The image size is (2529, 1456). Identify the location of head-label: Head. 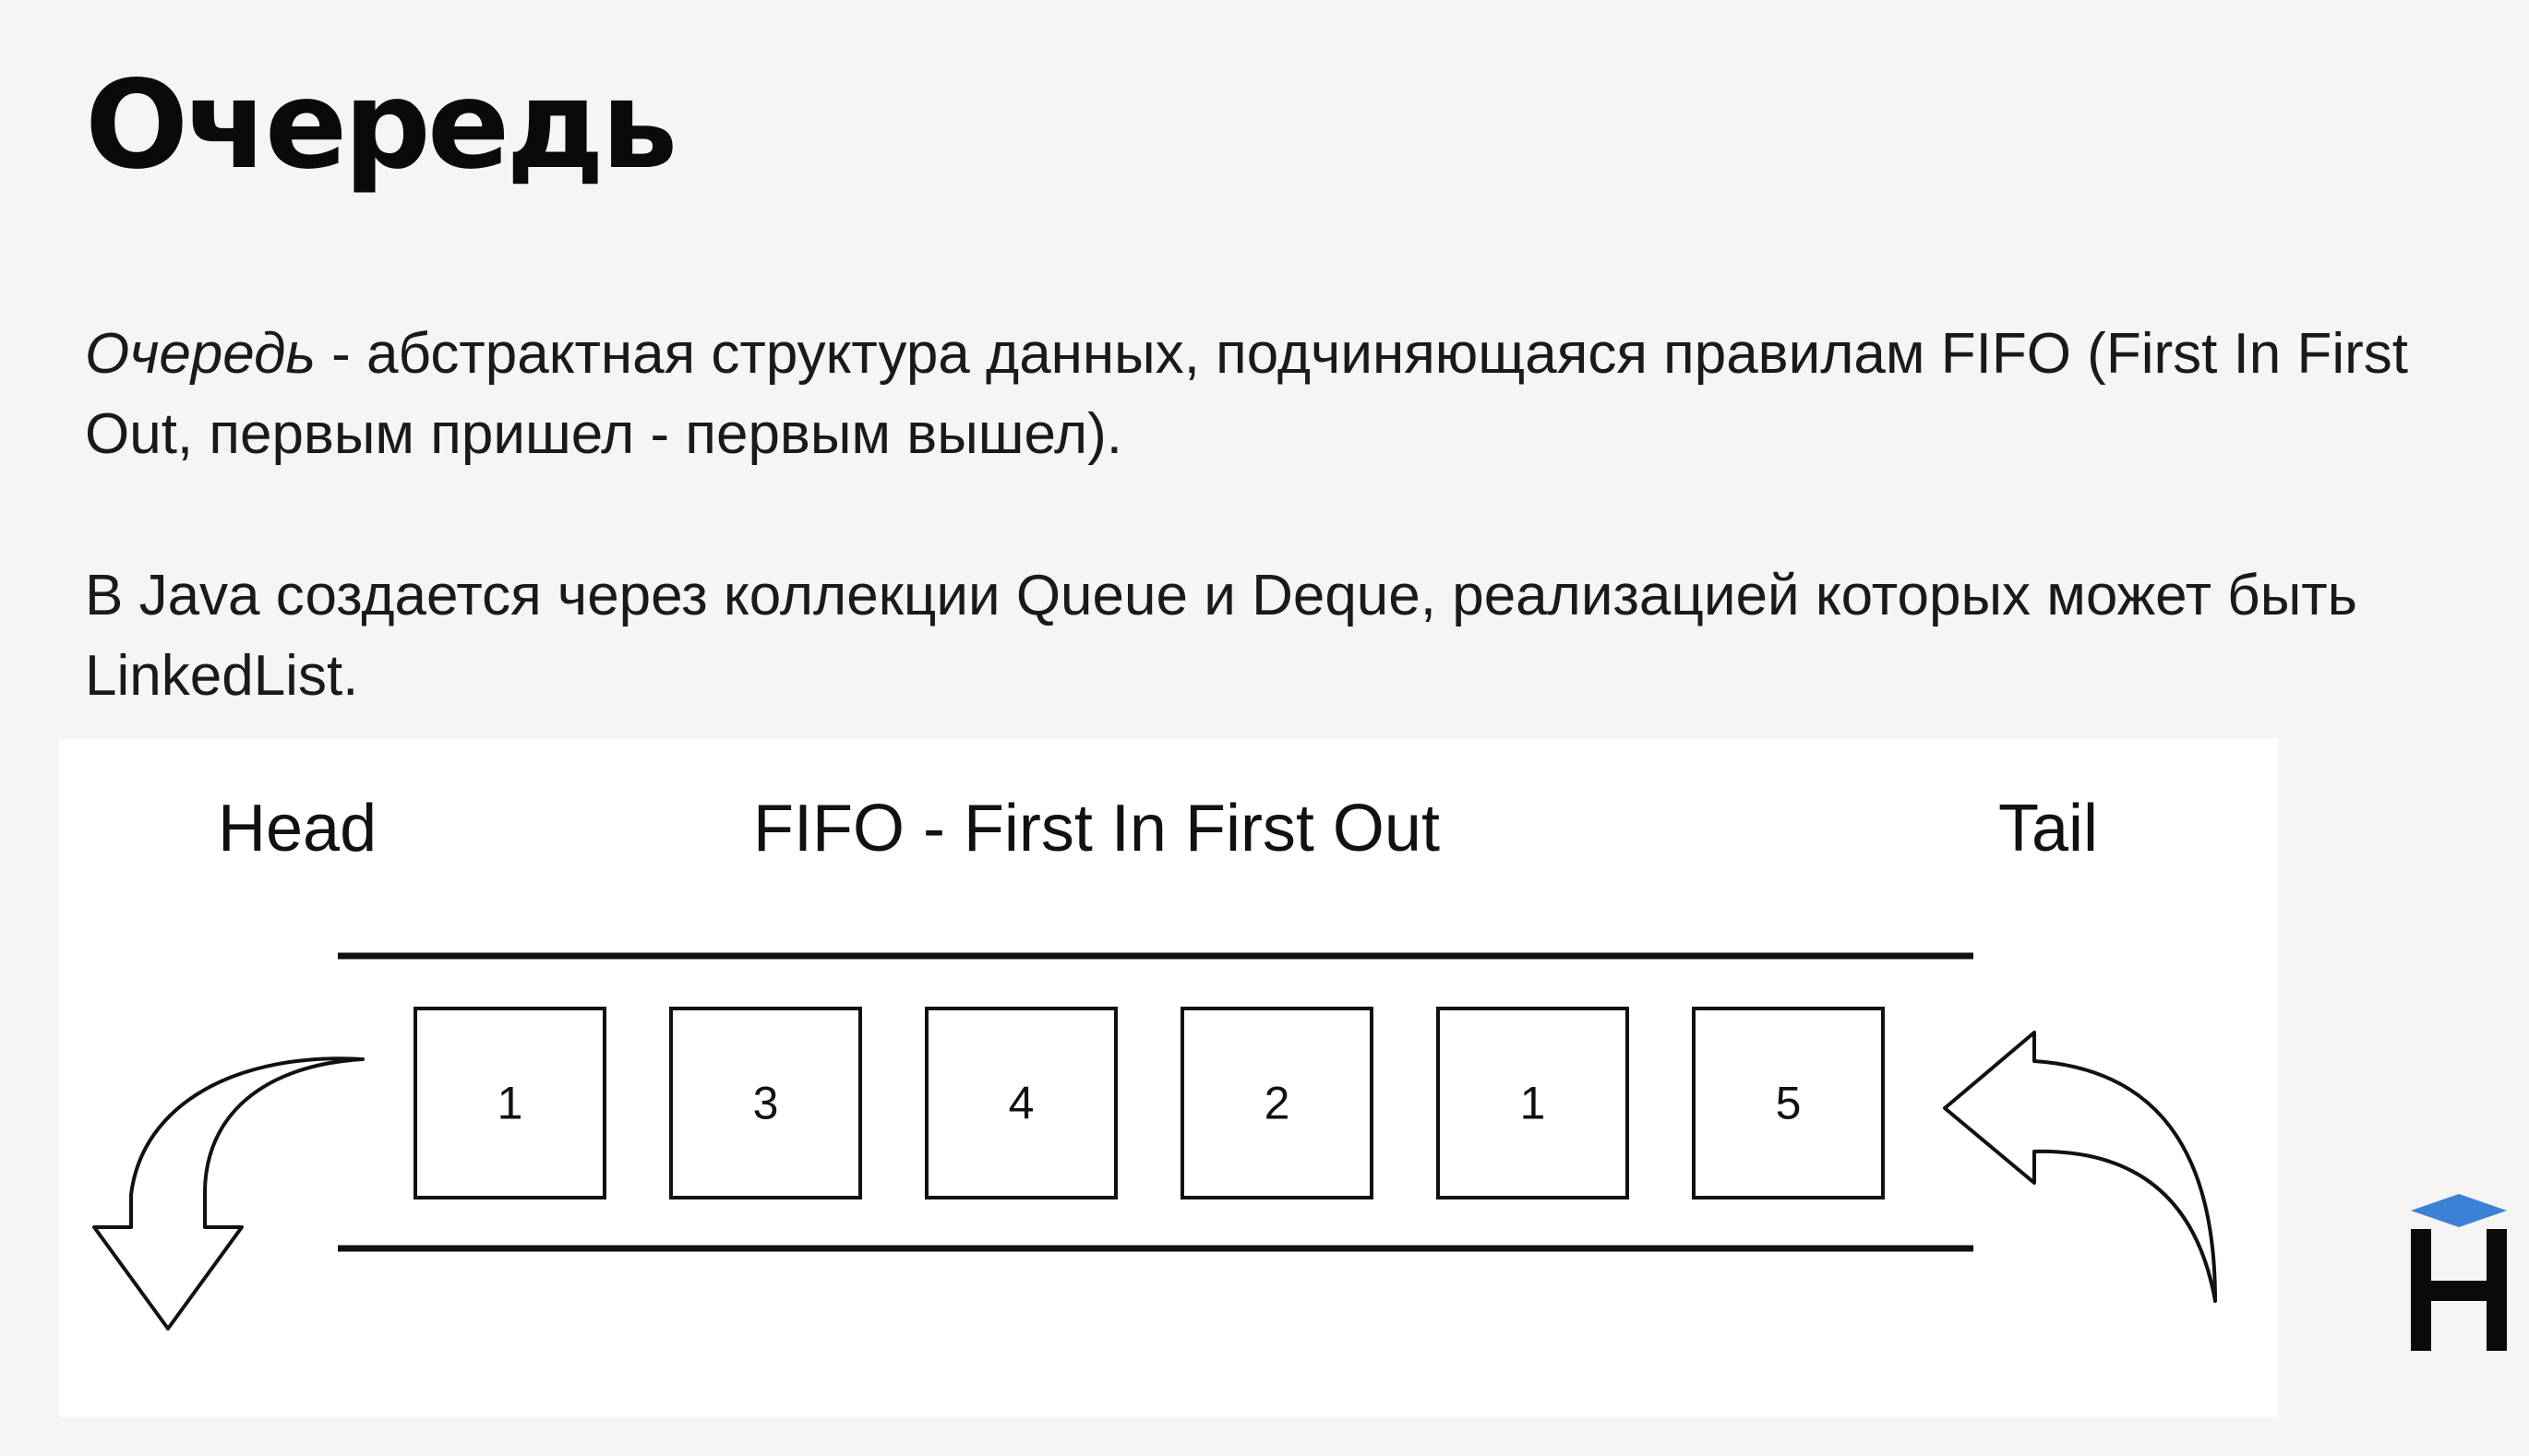
(297, 828).